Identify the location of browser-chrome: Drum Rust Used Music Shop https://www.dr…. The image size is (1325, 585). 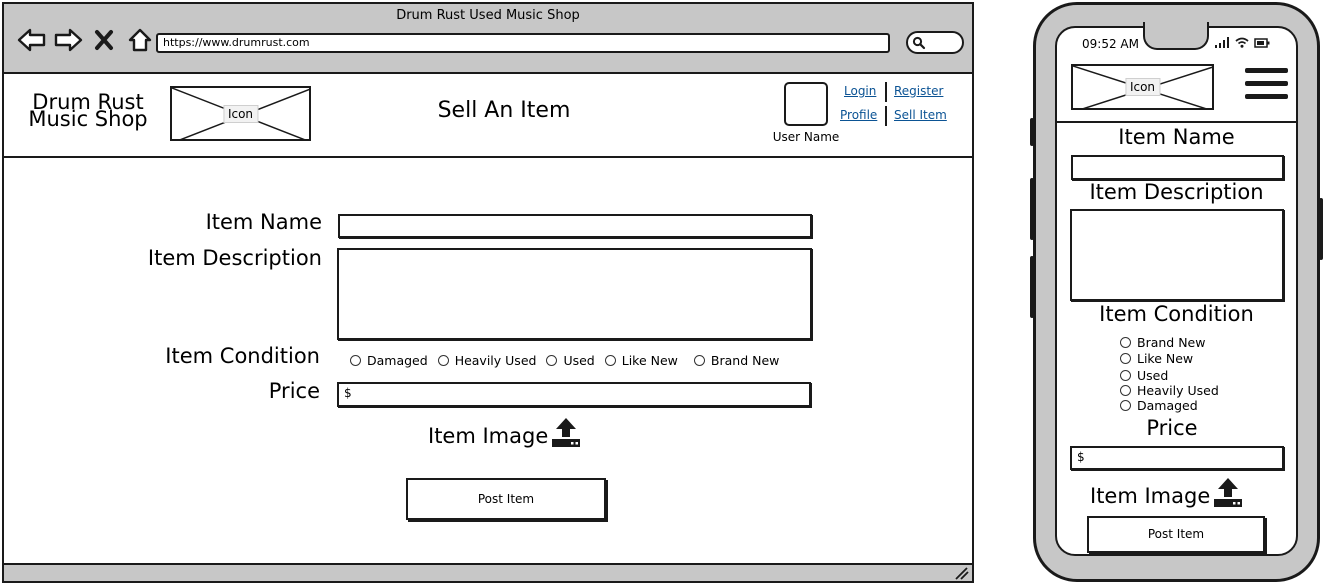
(488, 39).